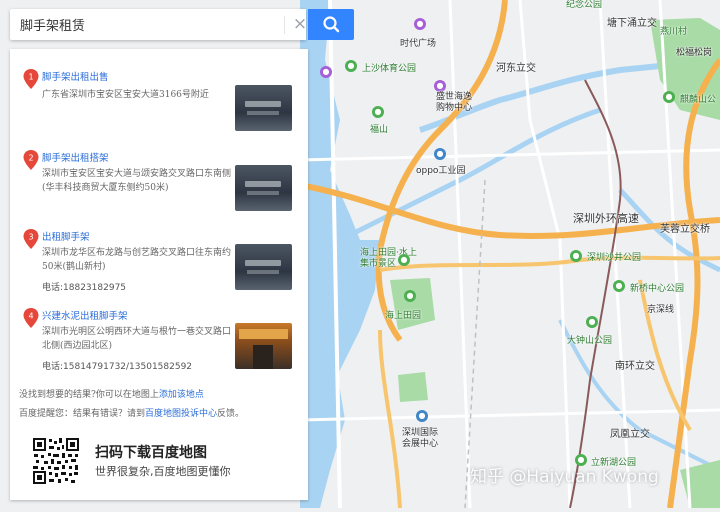 The height and width of the screenshot is (512, 720). Describe the element at coordinates (159, 463) in the screenshot. I see `app-download-banner: 扫码下载百度地图 世界很复杂,百度地图更懂你` at that location.